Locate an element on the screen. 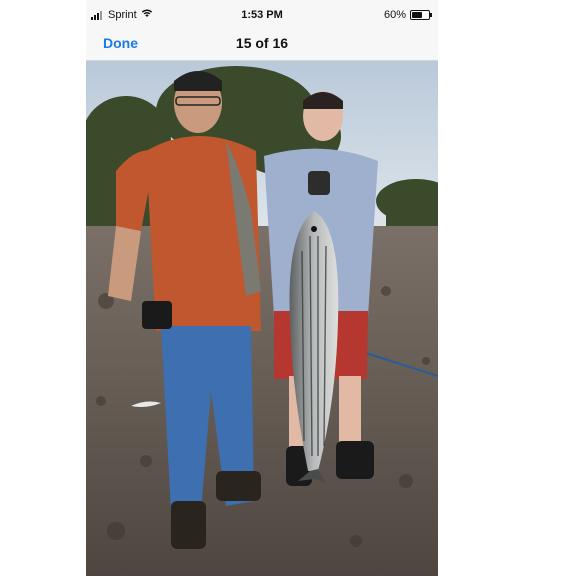  battery-percent: 60% is located at coordinates (394, 15).